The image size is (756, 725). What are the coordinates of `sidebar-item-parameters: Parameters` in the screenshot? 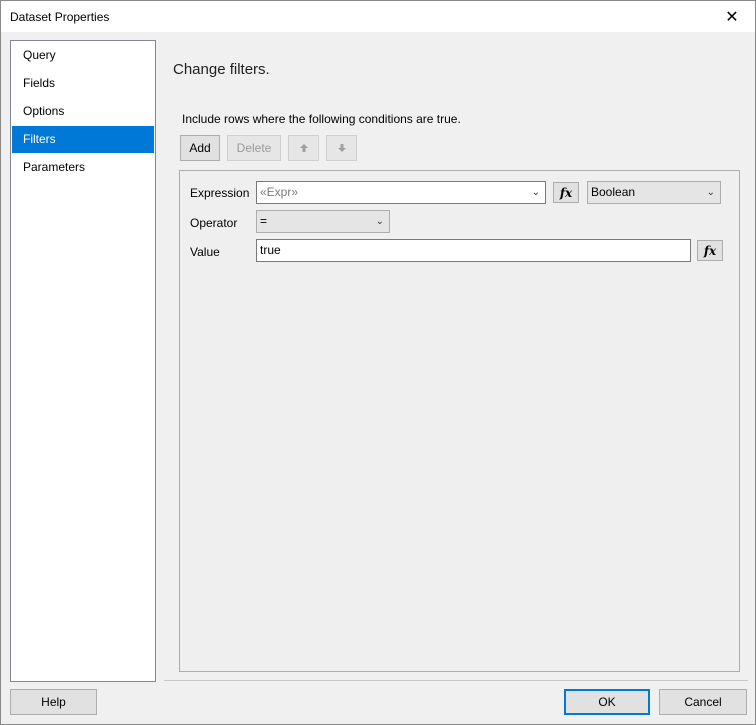 It's located at (83, 167).